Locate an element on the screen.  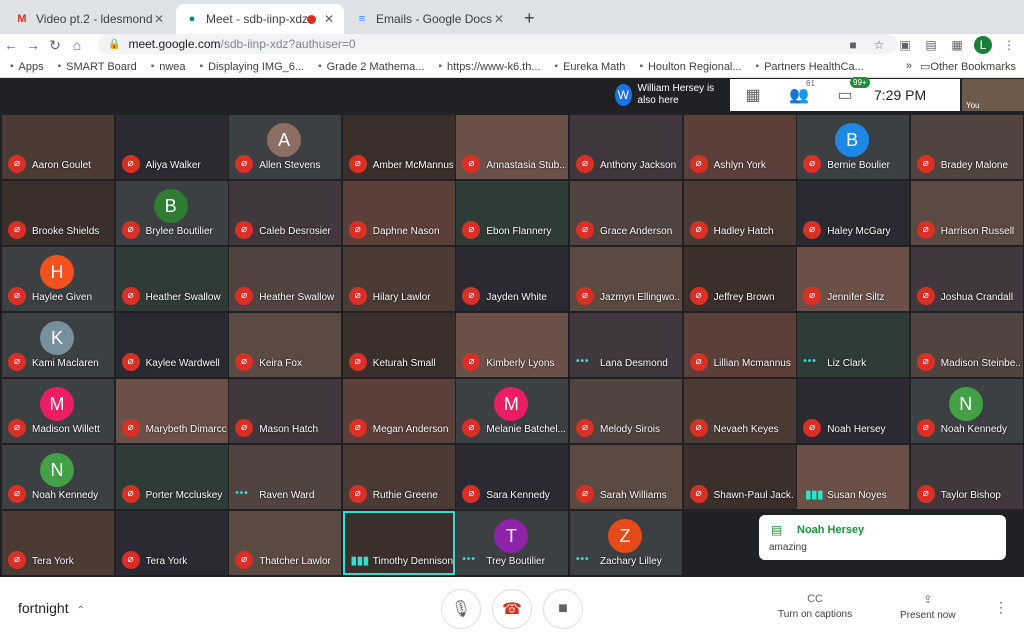
participant-tile: ⌀ Megan Anderson is located at coordinates (398, 411).